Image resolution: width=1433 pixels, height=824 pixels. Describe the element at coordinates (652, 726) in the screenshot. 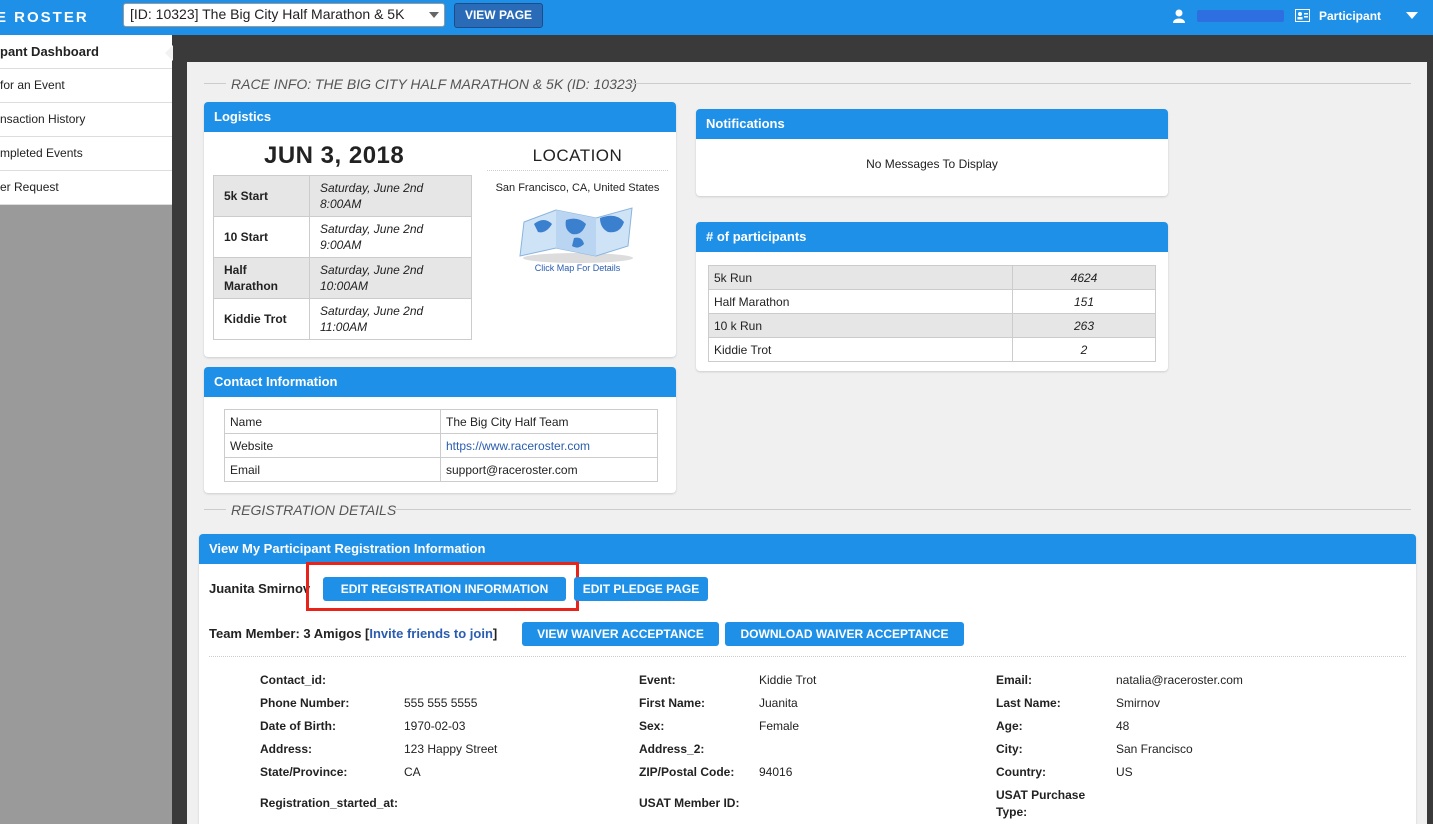

I see `sex-label: Sex:` at that location.